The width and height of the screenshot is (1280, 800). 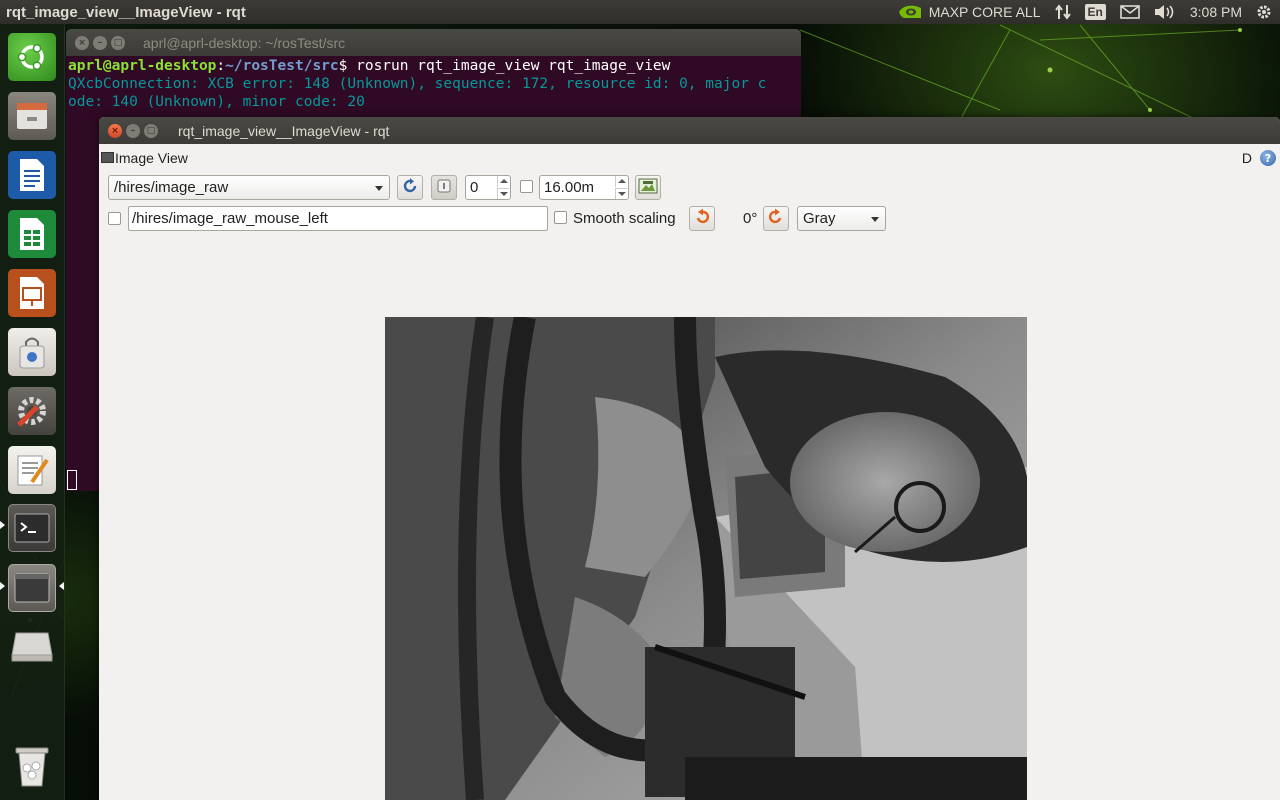 I want to click on rqt-window-title: rqt_image_view__ImageView - rqt, so click(x=284, y=130).